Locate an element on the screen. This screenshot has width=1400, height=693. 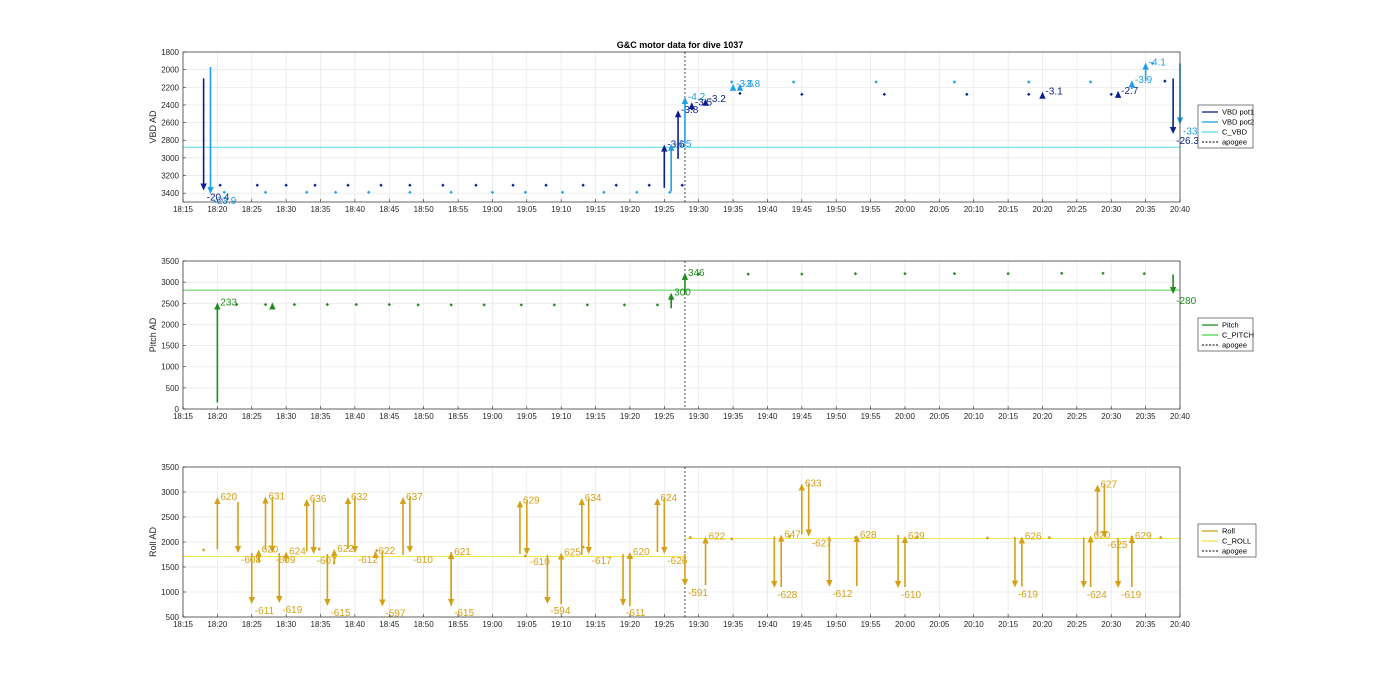
legend-entry: C_ROLL is located at coordinates (1236, 541).